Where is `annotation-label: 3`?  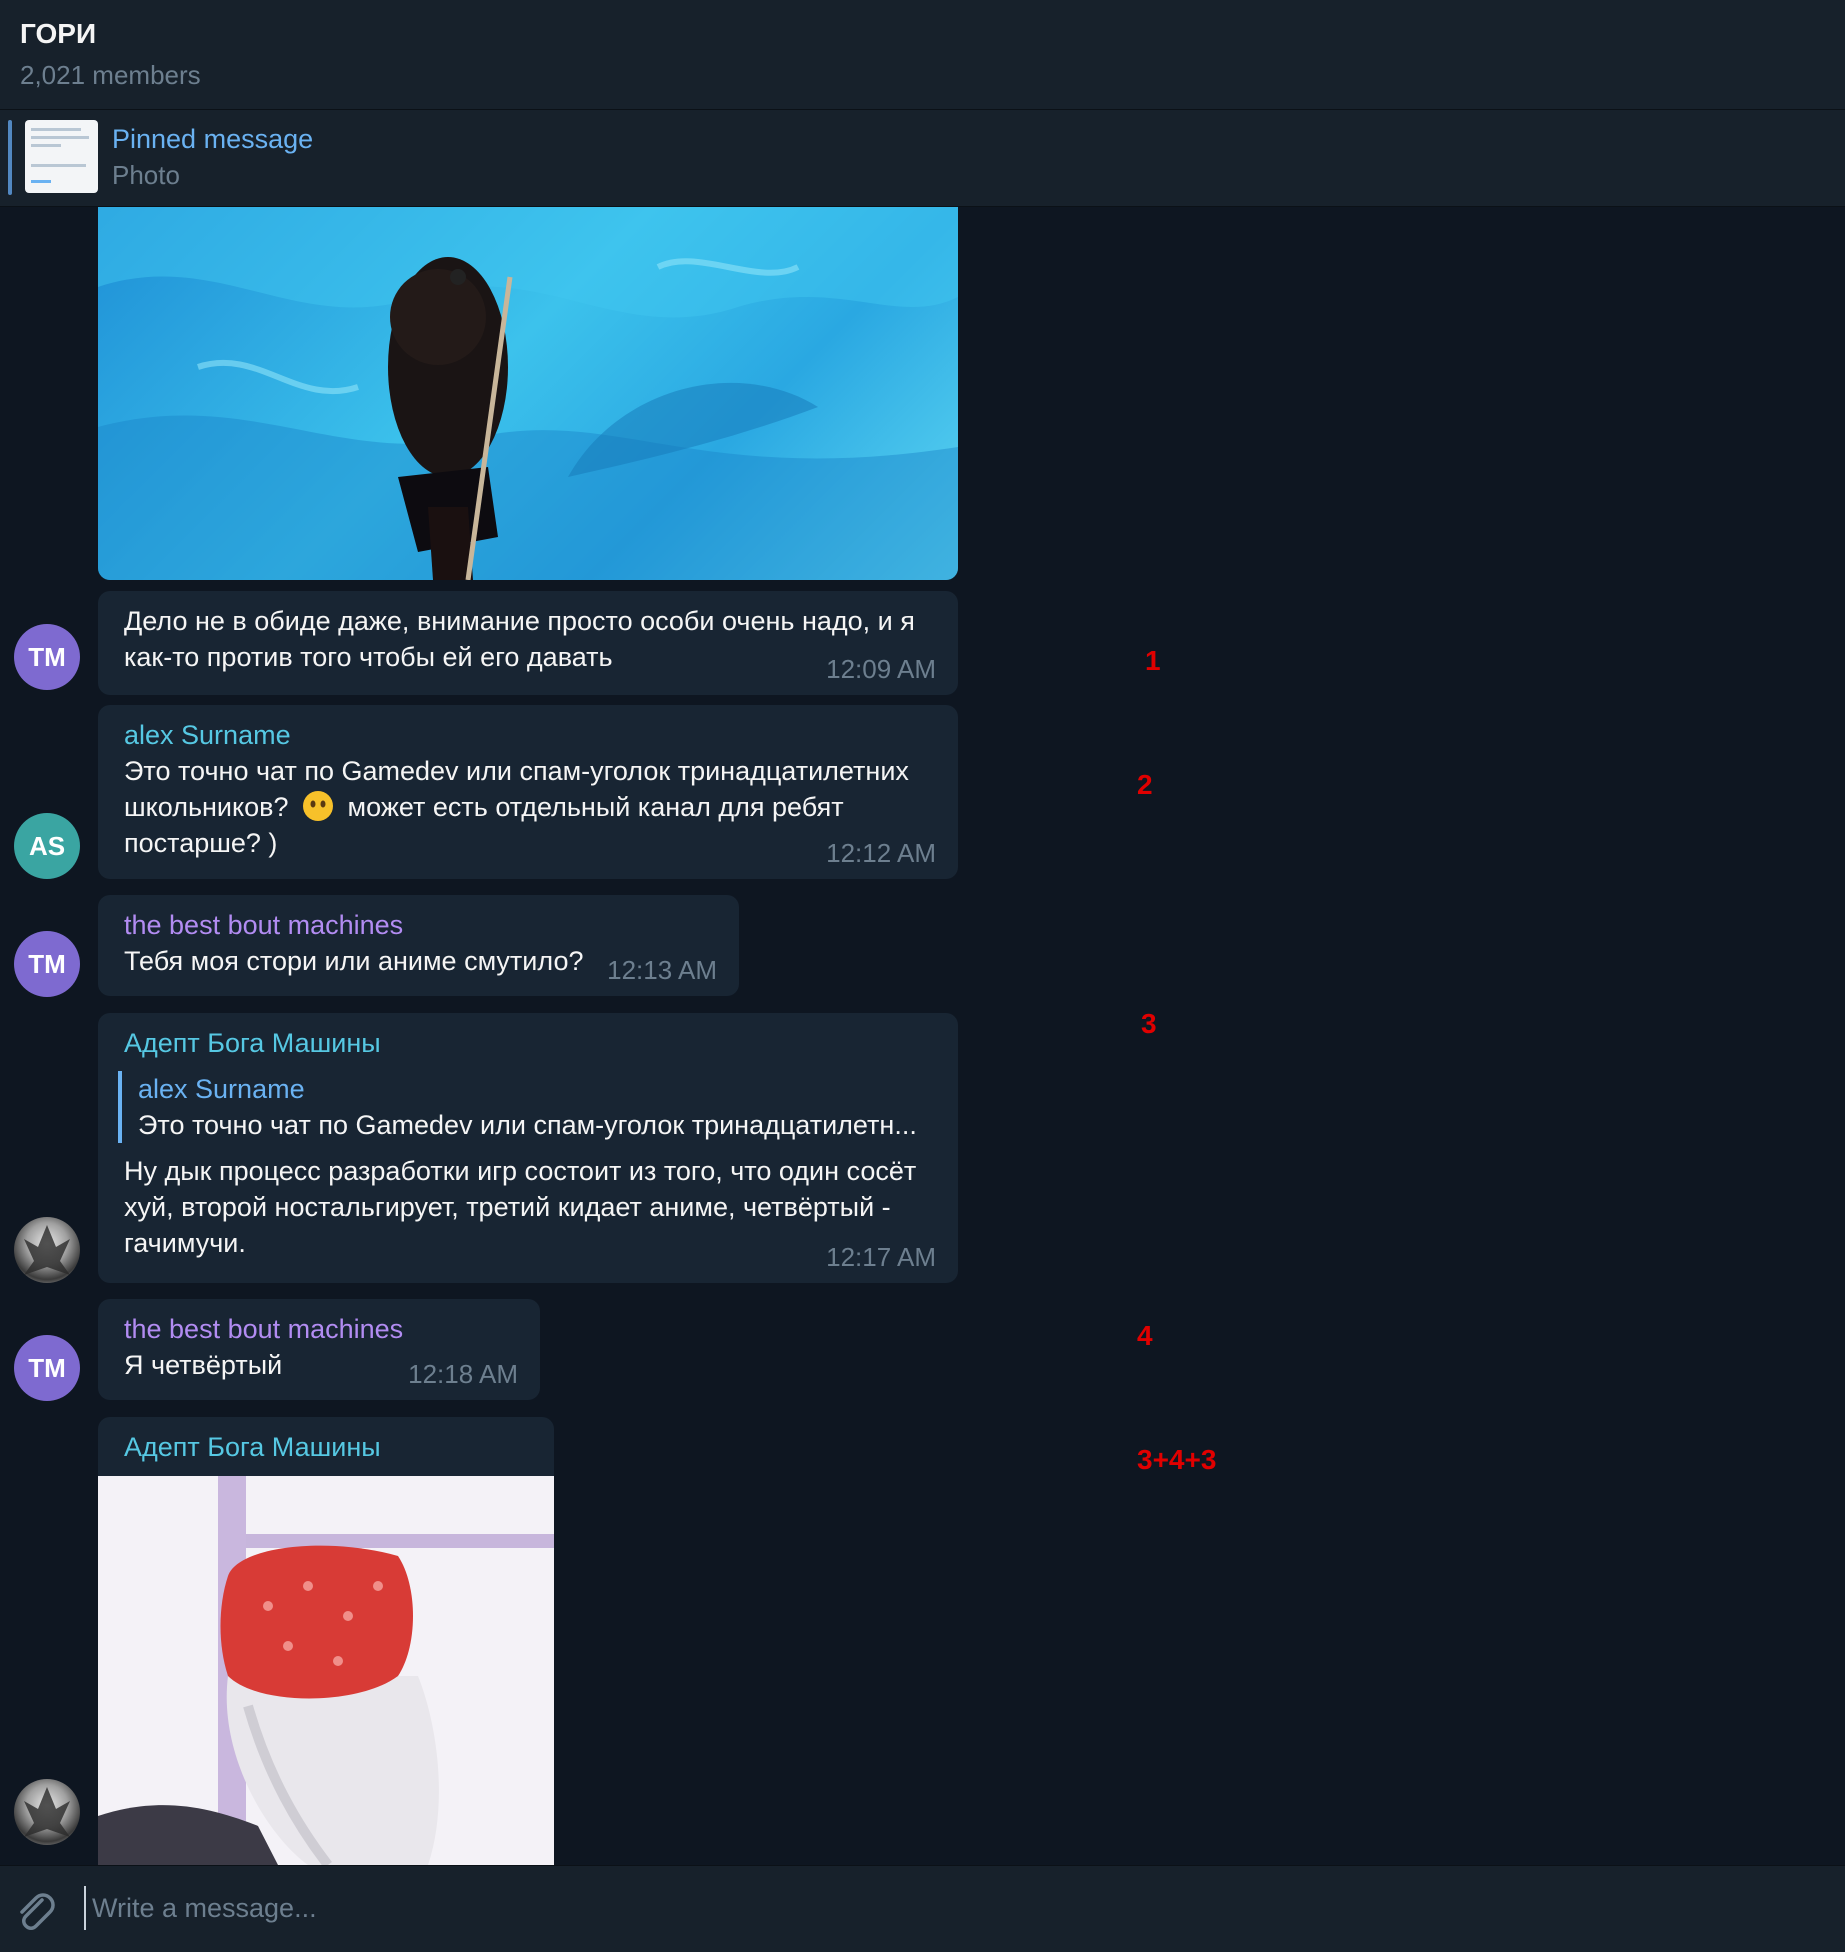
annotation-label: 3 is located at coordinates (1149, 1023).